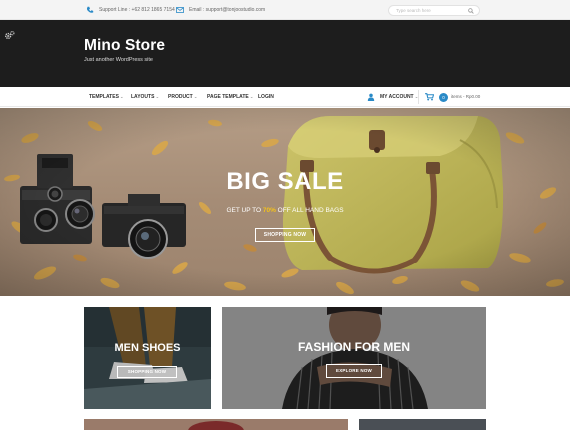 Image resolution: width=570 pixels, height=430 pixels. I want to click on nav-item-login: LOGIN, so click(266, 97).